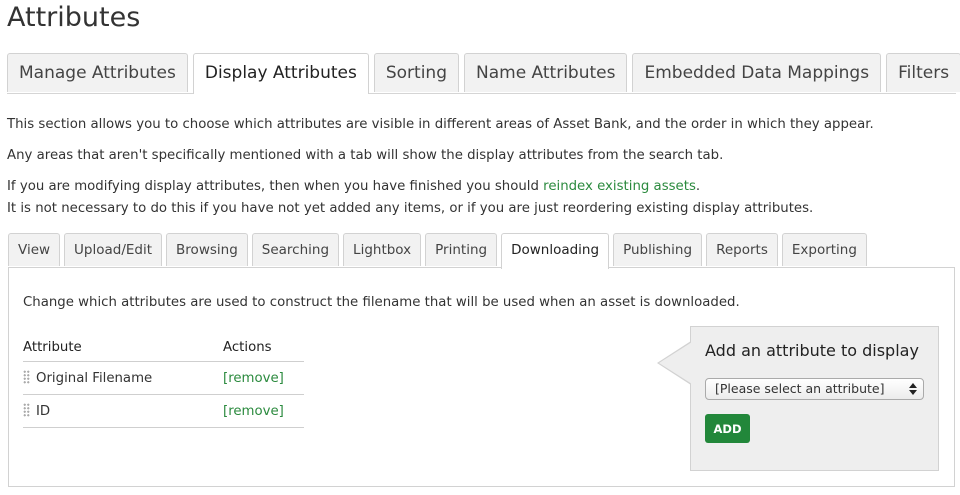 The image size is (960, 495). Describe the element at coordinates (698, 186) in the screenshot. I see `intro-line-3-suffix: .` at that location.